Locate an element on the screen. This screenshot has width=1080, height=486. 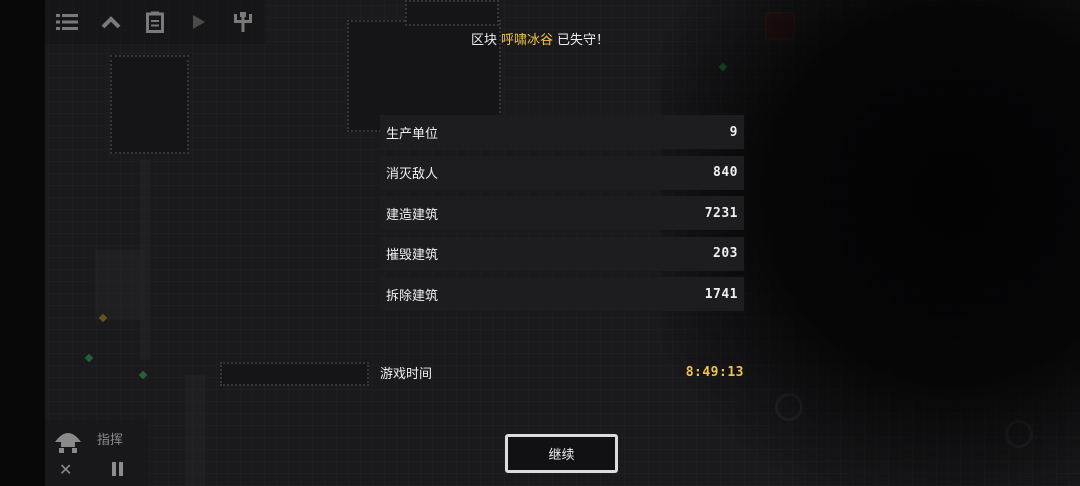
stat-value: 7231 is located at coordinates (721, 213).